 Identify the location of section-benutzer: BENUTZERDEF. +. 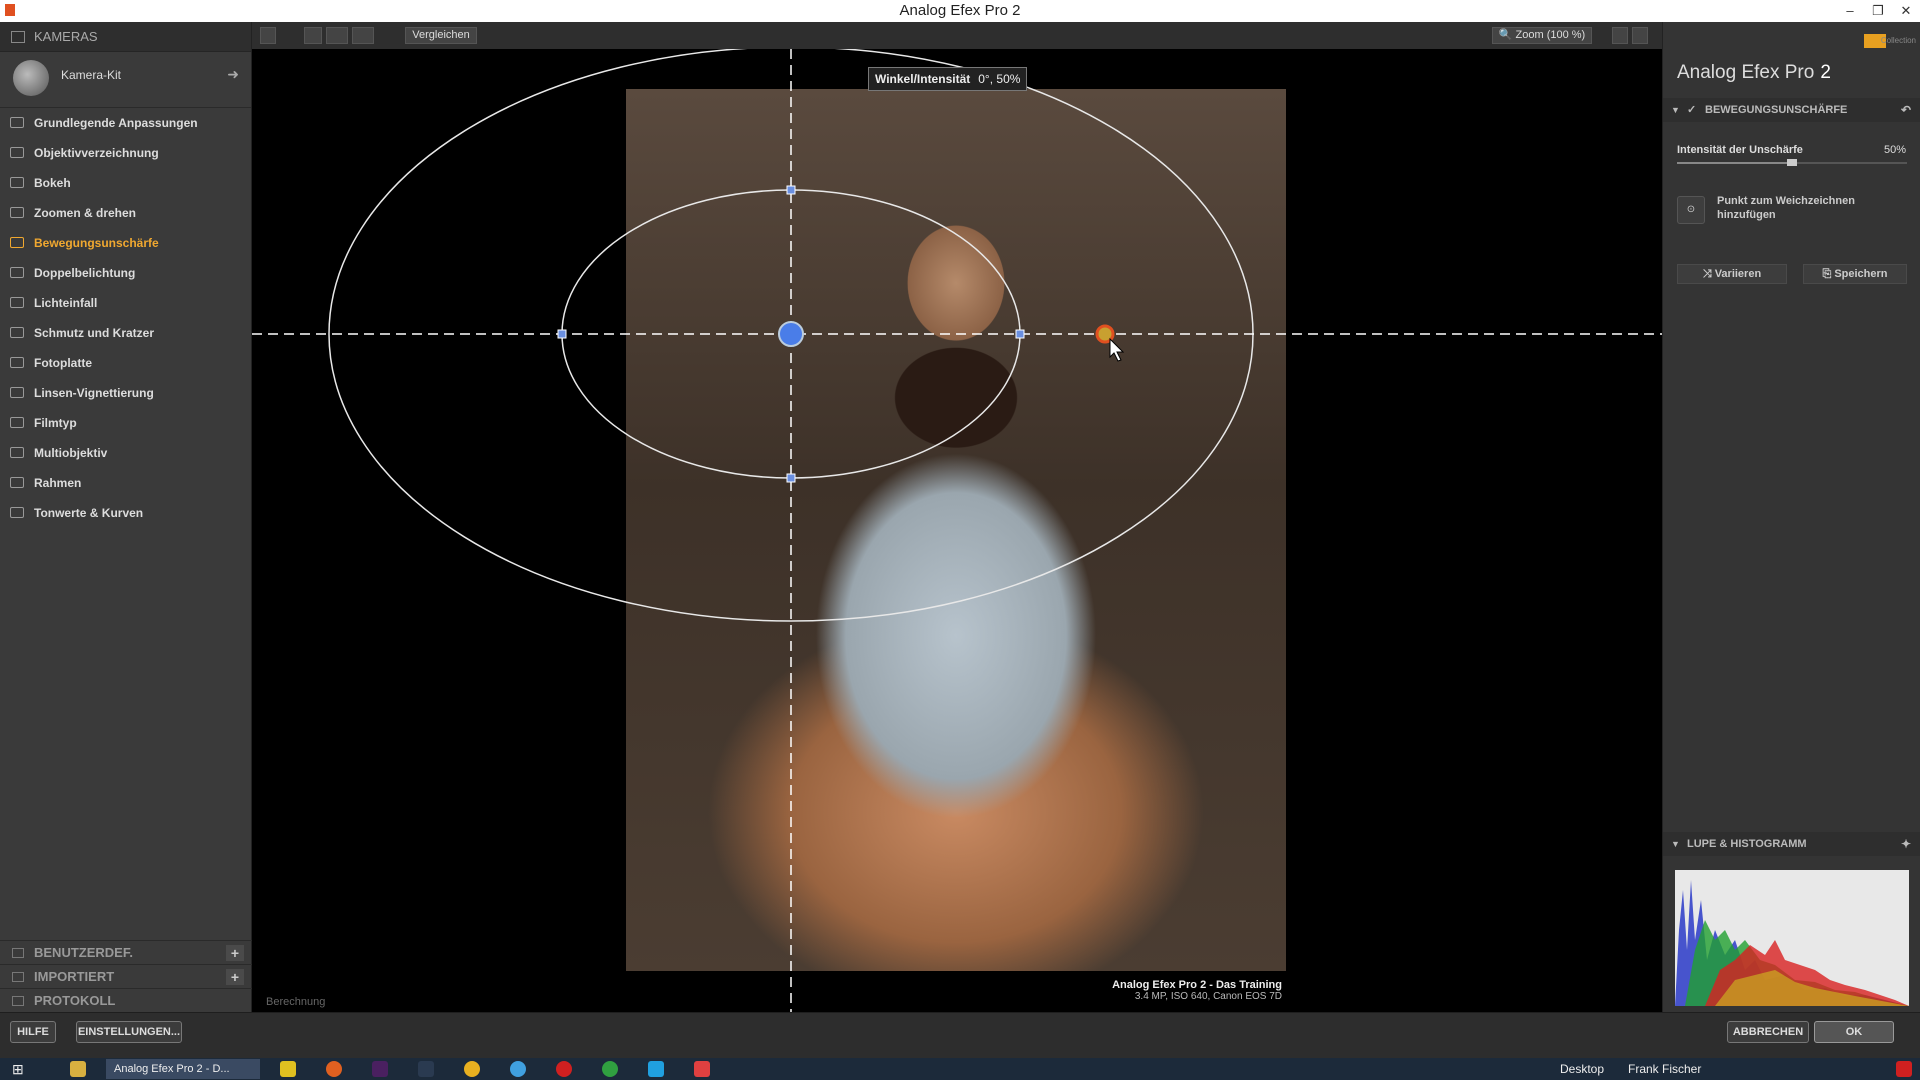
(126, 952).